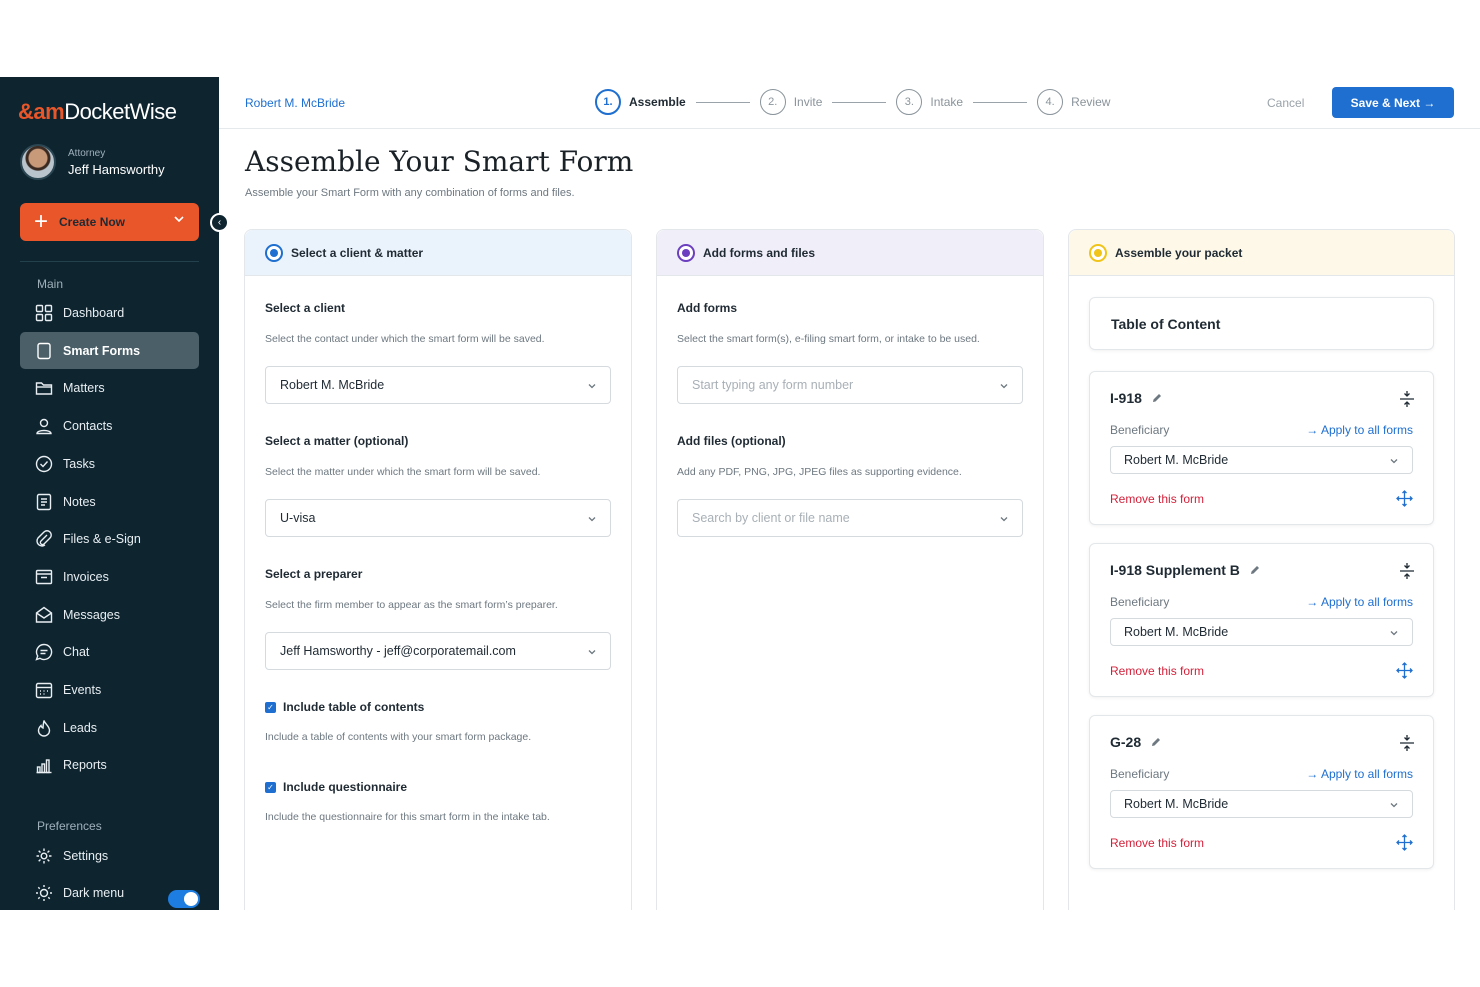  Describe the element at coordinates (850, 385) in the screenshot. I see `form-search-input: Start typing any form number` at that location.